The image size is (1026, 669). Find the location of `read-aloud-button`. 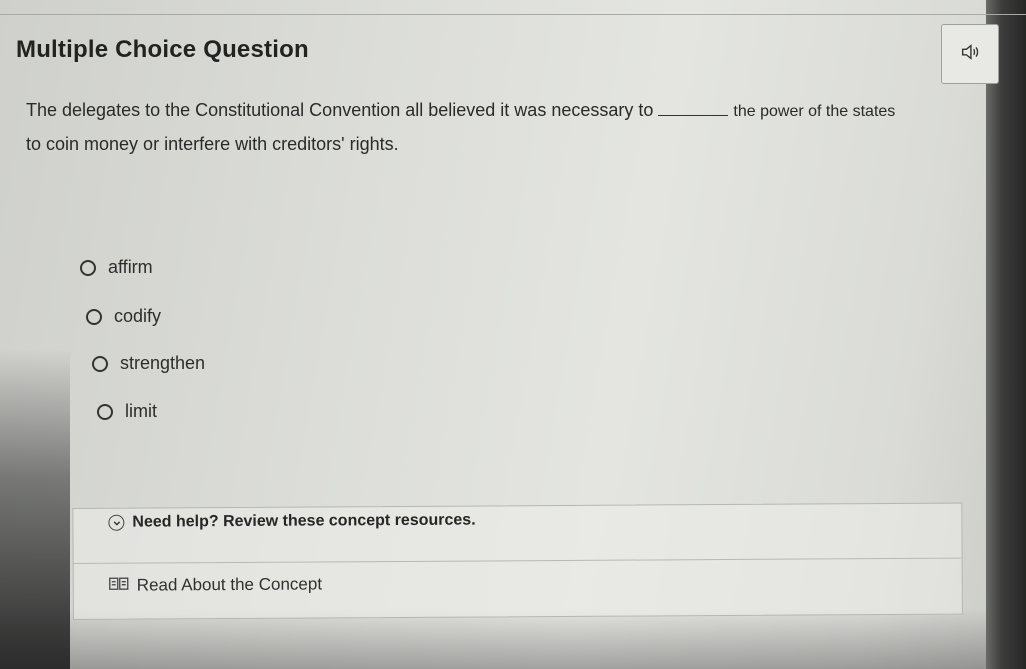

read-aloud-button is located at coordinates (970, 54).